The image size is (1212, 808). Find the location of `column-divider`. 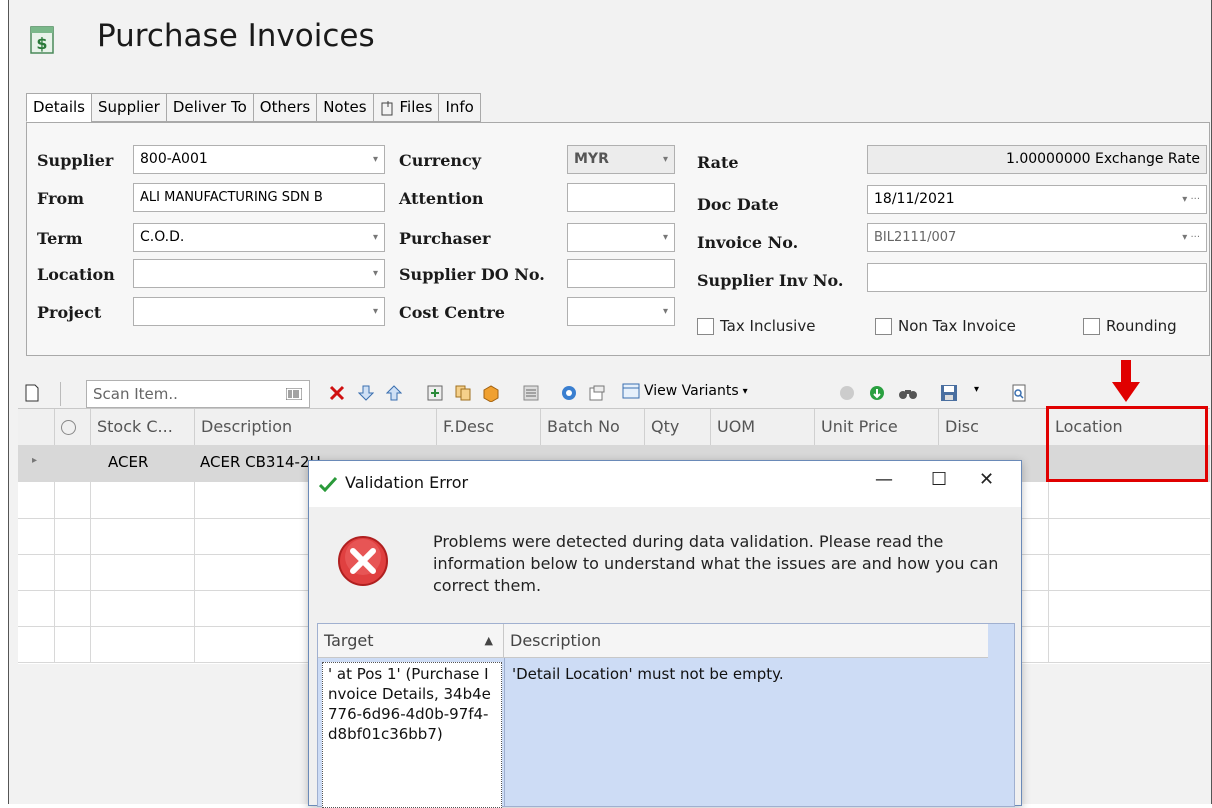

column-divider is located at coordinates (504, 732).